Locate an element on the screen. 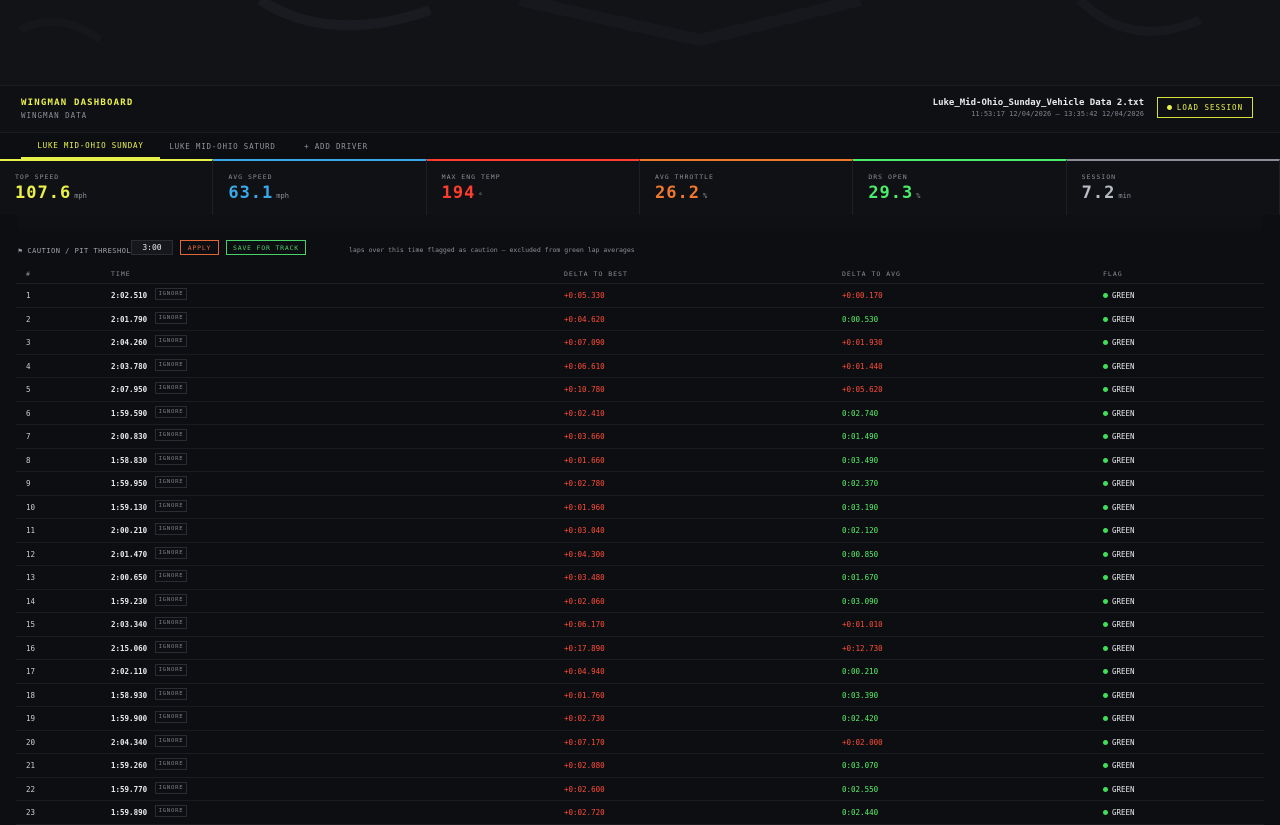 The image size is (1280, 825). load-session-button: LOAD SESSION is located at coordinates (1205, 107).